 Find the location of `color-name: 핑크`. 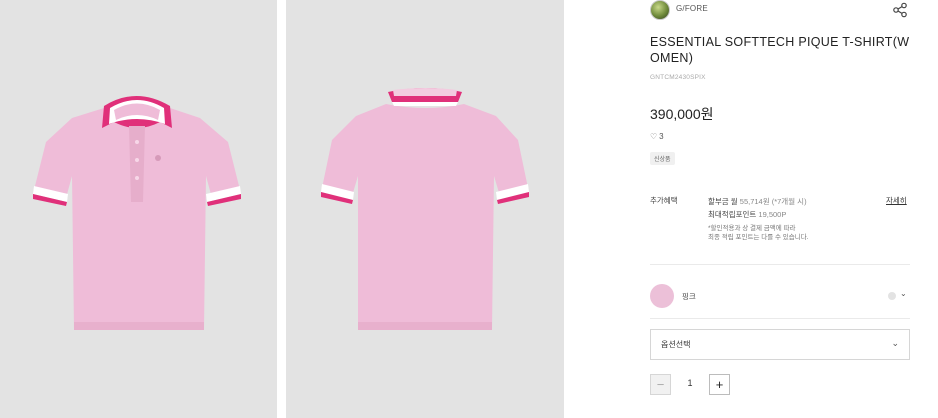

color-name: 핑크 is located at coordinates (689, 296).